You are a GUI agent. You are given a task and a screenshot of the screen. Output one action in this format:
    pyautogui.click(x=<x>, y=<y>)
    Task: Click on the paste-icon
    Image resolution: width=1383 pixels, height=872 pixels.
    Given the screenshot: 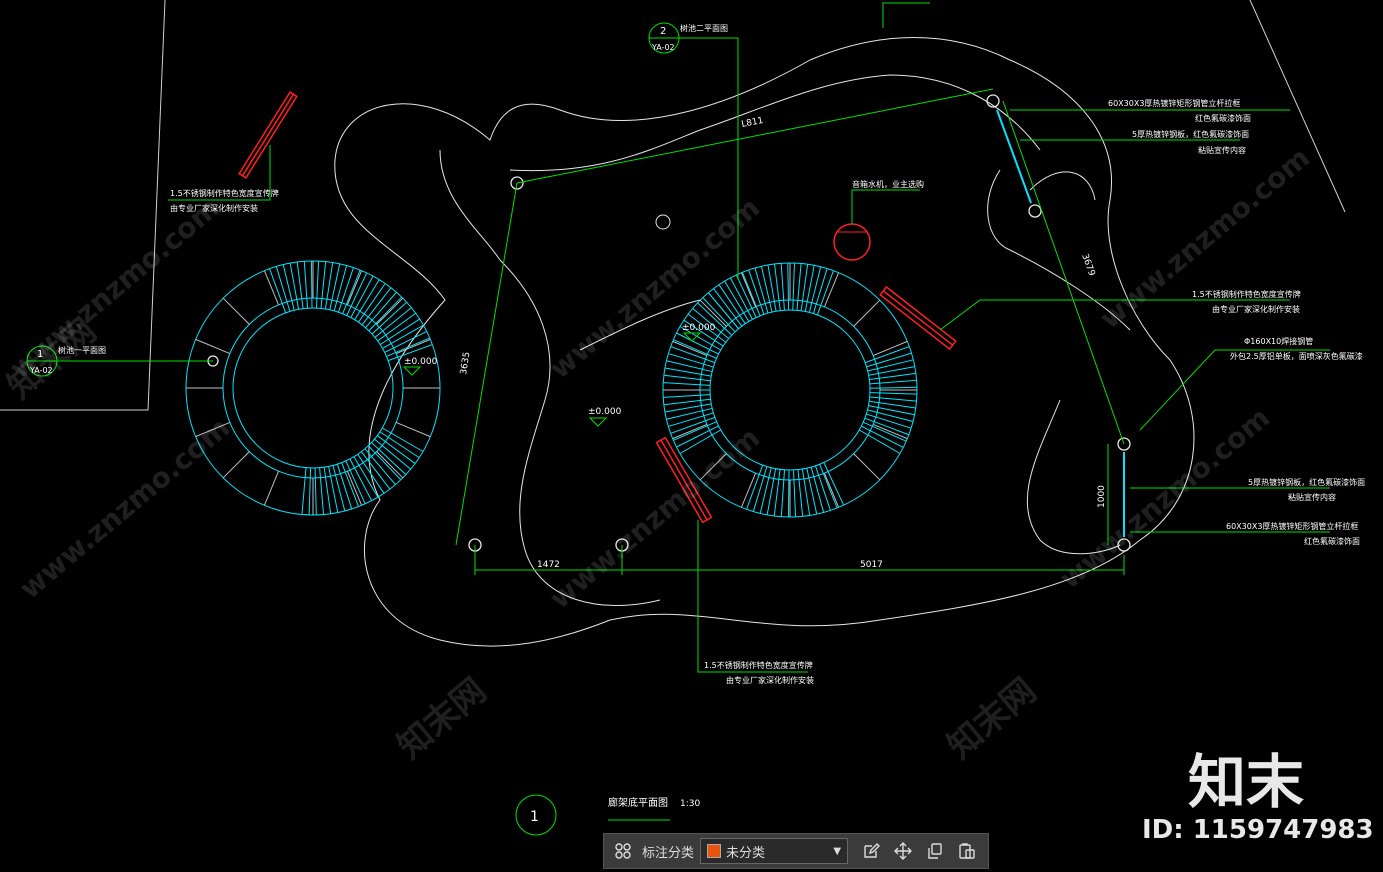 What is the action you would take?
    pyautogui.click(x=967, y=851)
    